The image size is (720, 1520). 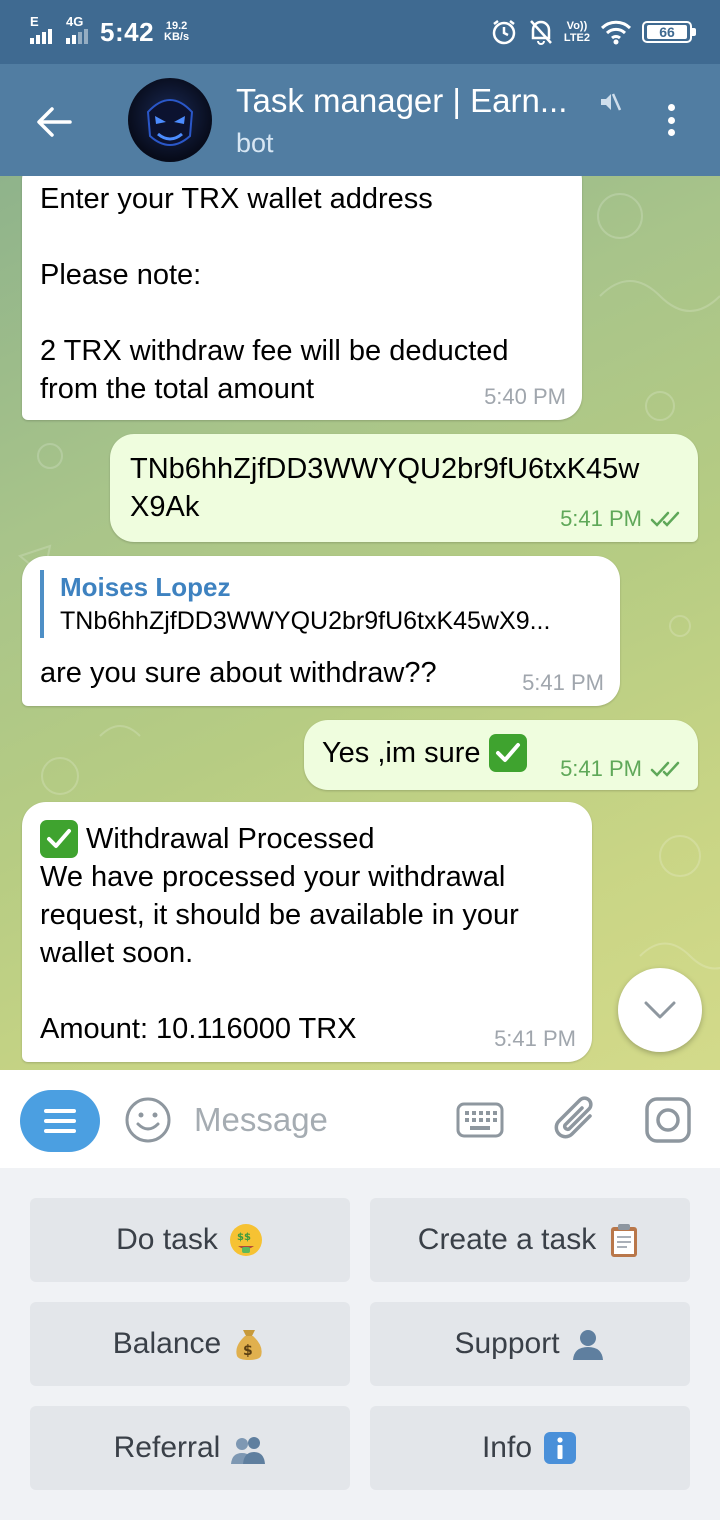 I want to click on attach-icon, so click(x=576, y=1120).